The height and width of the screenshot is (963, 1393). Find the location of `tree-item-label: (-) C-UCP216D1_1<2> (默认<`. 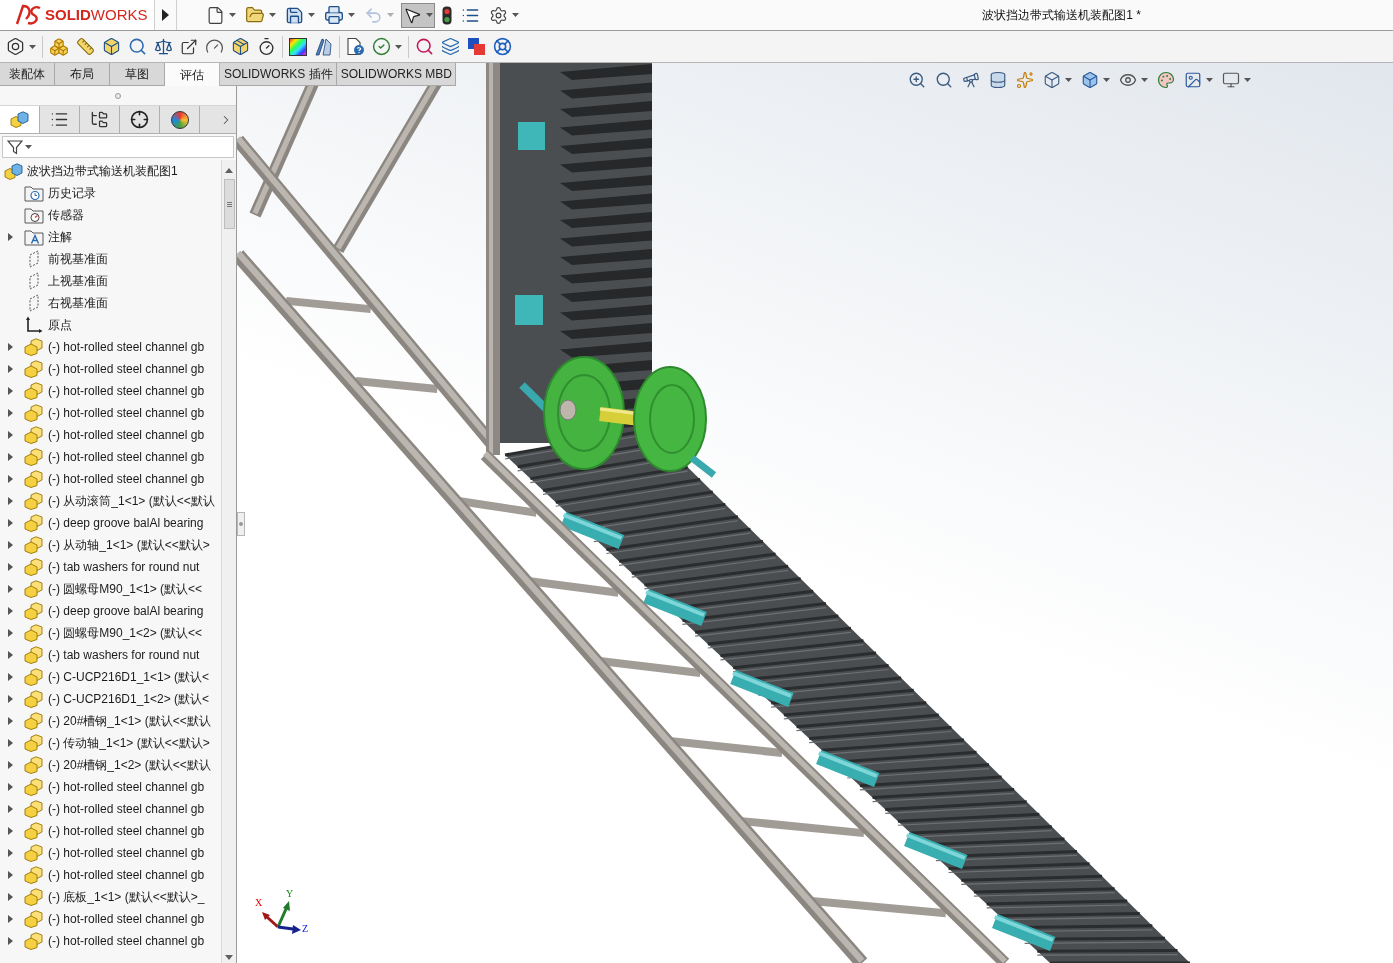

tree-item-label: (-) C-UCP216D1_1<2> (默认< is located at coordinates (129, 699).